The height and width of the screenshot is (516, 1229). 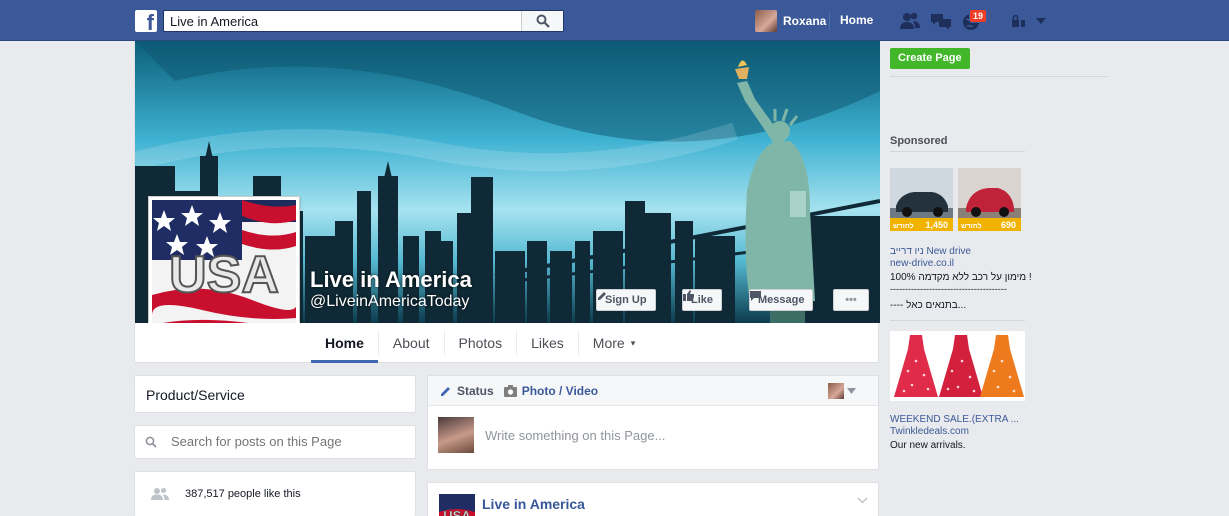 What do you see at coordinates (467, 391) in the screenshot?
I see `status-tab: Status` at bounding box center [467, 391].